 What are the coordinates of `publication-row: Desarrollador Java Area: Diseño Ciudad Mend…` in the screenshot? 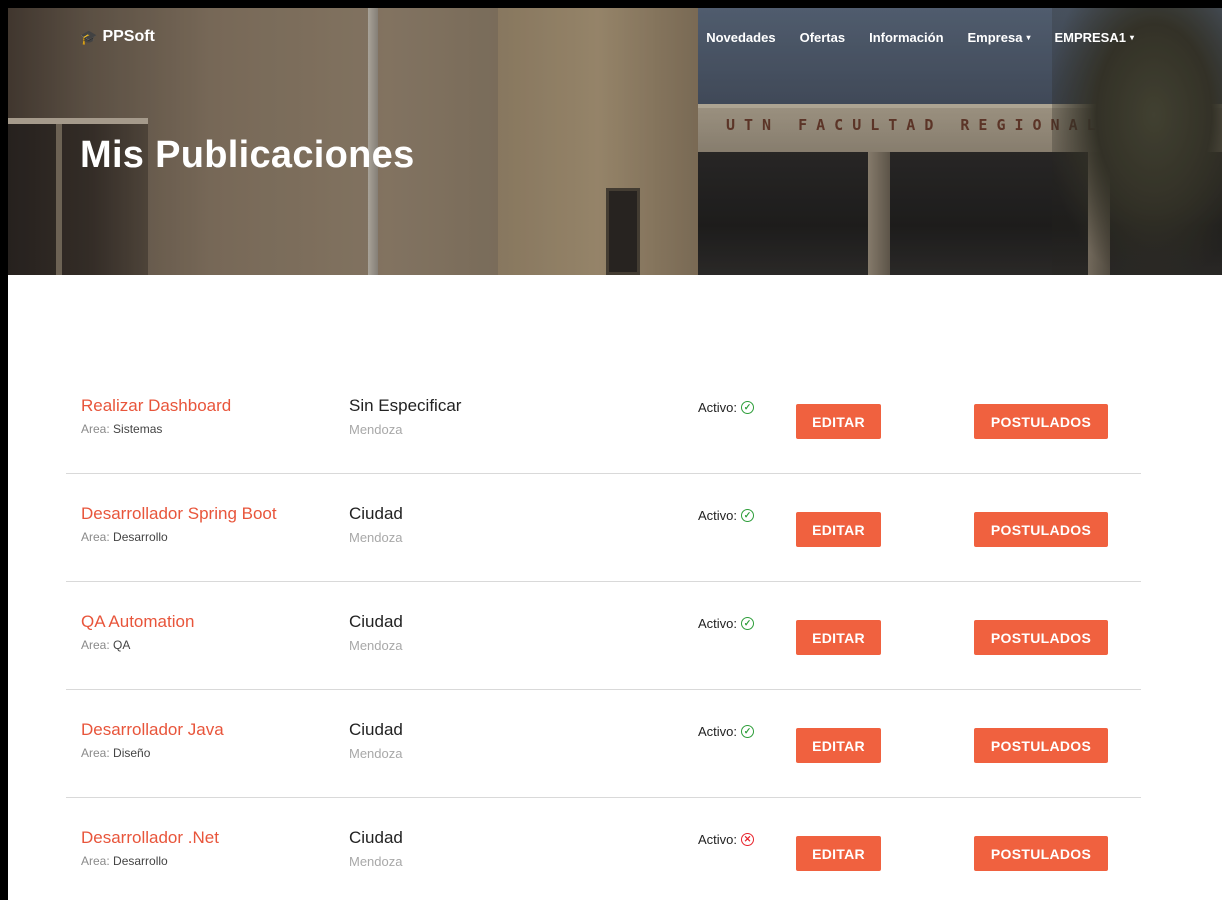 It's located at (603, 744).